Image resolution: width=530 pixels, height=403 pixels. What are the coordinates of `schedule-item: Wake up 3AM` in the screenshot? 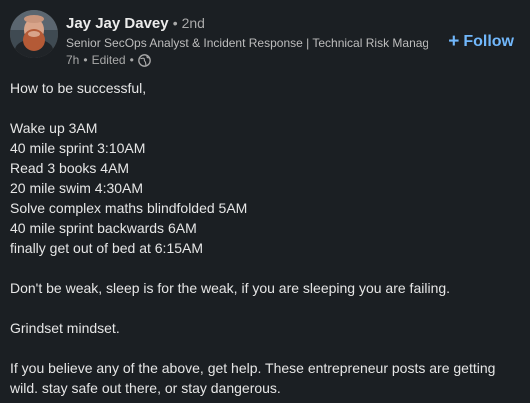 It's located at (54, 128).